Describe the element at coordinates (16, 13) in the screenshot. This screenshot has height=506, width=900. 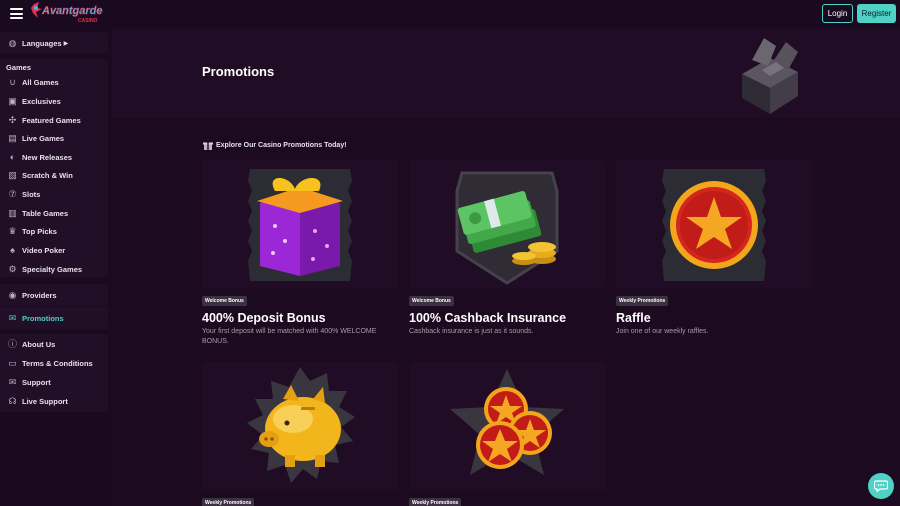
I see `menu-icon` at that location.